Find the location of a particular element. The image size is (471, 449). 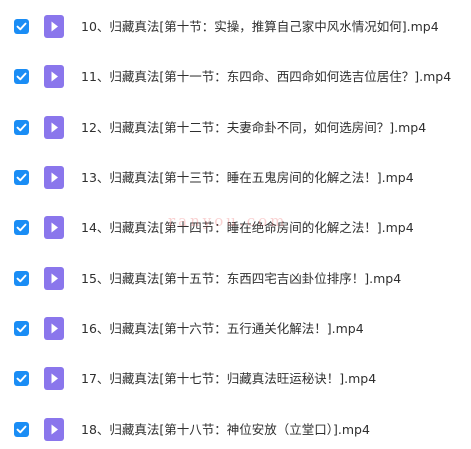

file-name: 13、归藏真法[第十三节：睡在五鬼房间的化解之法！].mp4 is located at coordinates (247, 177).